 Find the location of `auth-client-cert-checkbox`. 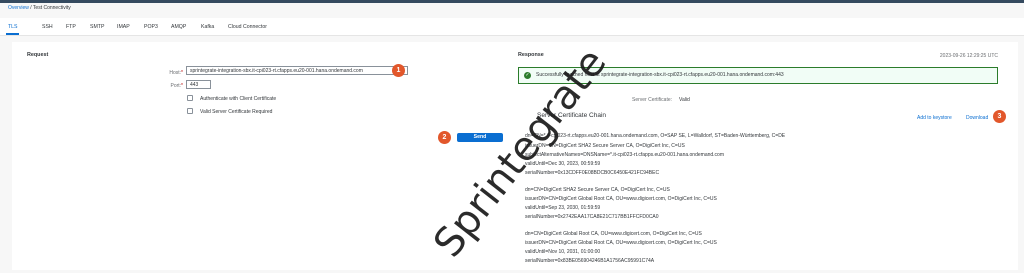

auth-client-cert-checkbox is located at coordinates (190, 98).